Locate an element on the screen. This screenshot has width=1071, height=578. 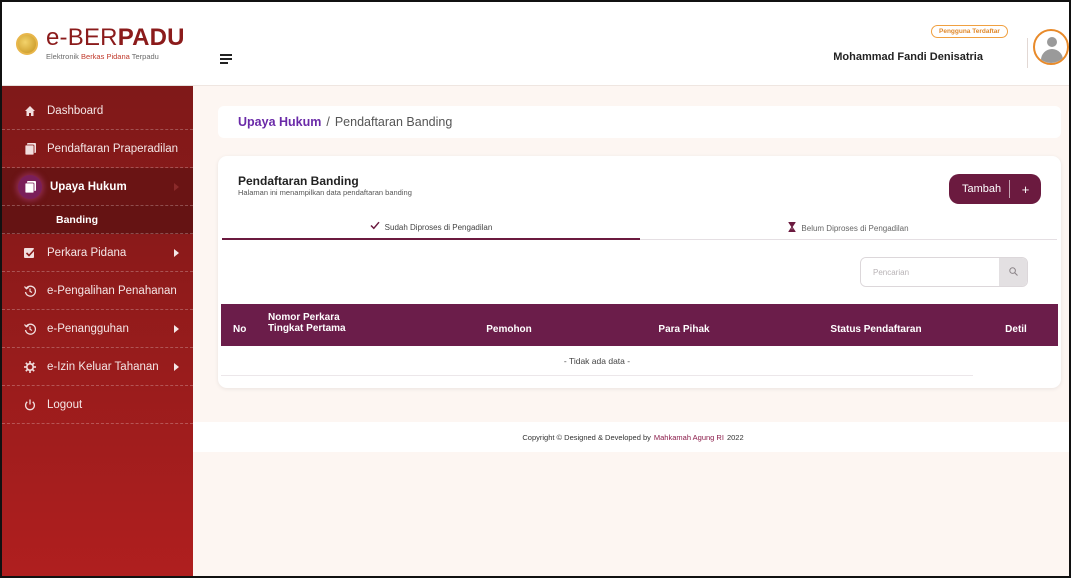
column-header-detil: Detil is located at coordinates (1016, 329).